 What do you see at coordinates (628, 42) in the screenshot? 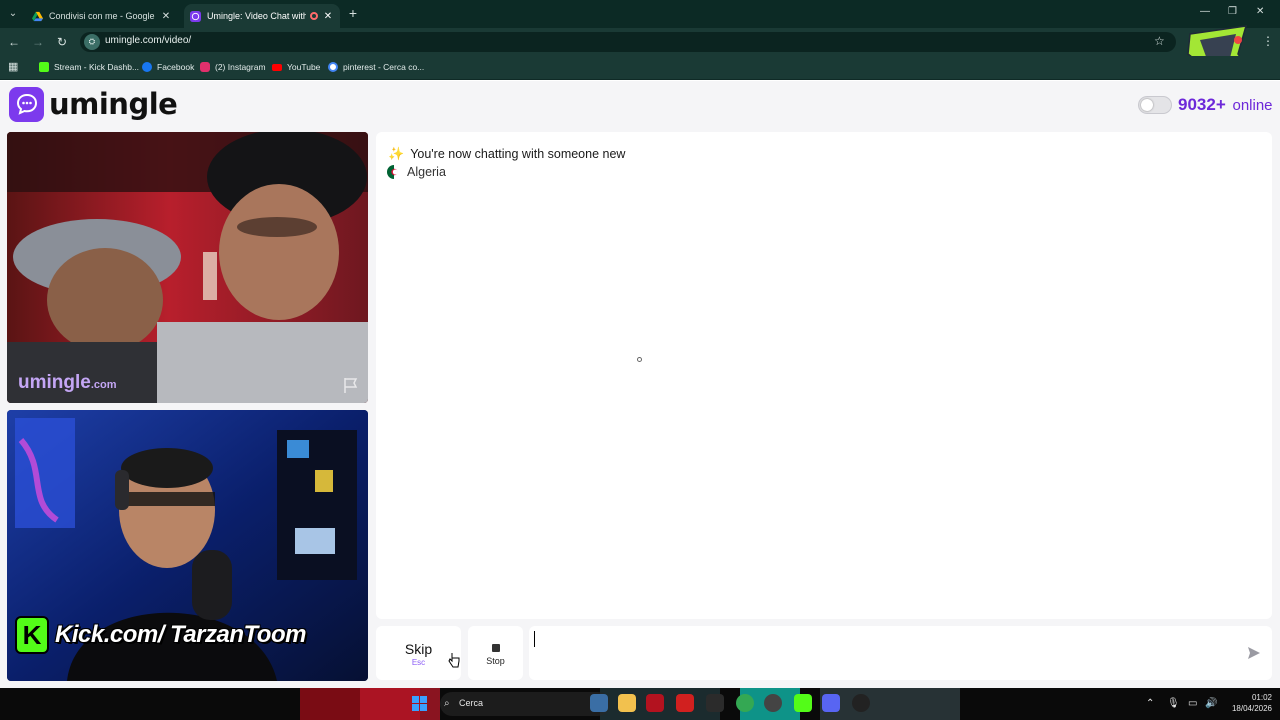
I see `omnibox` at bounding box center [628, 42].